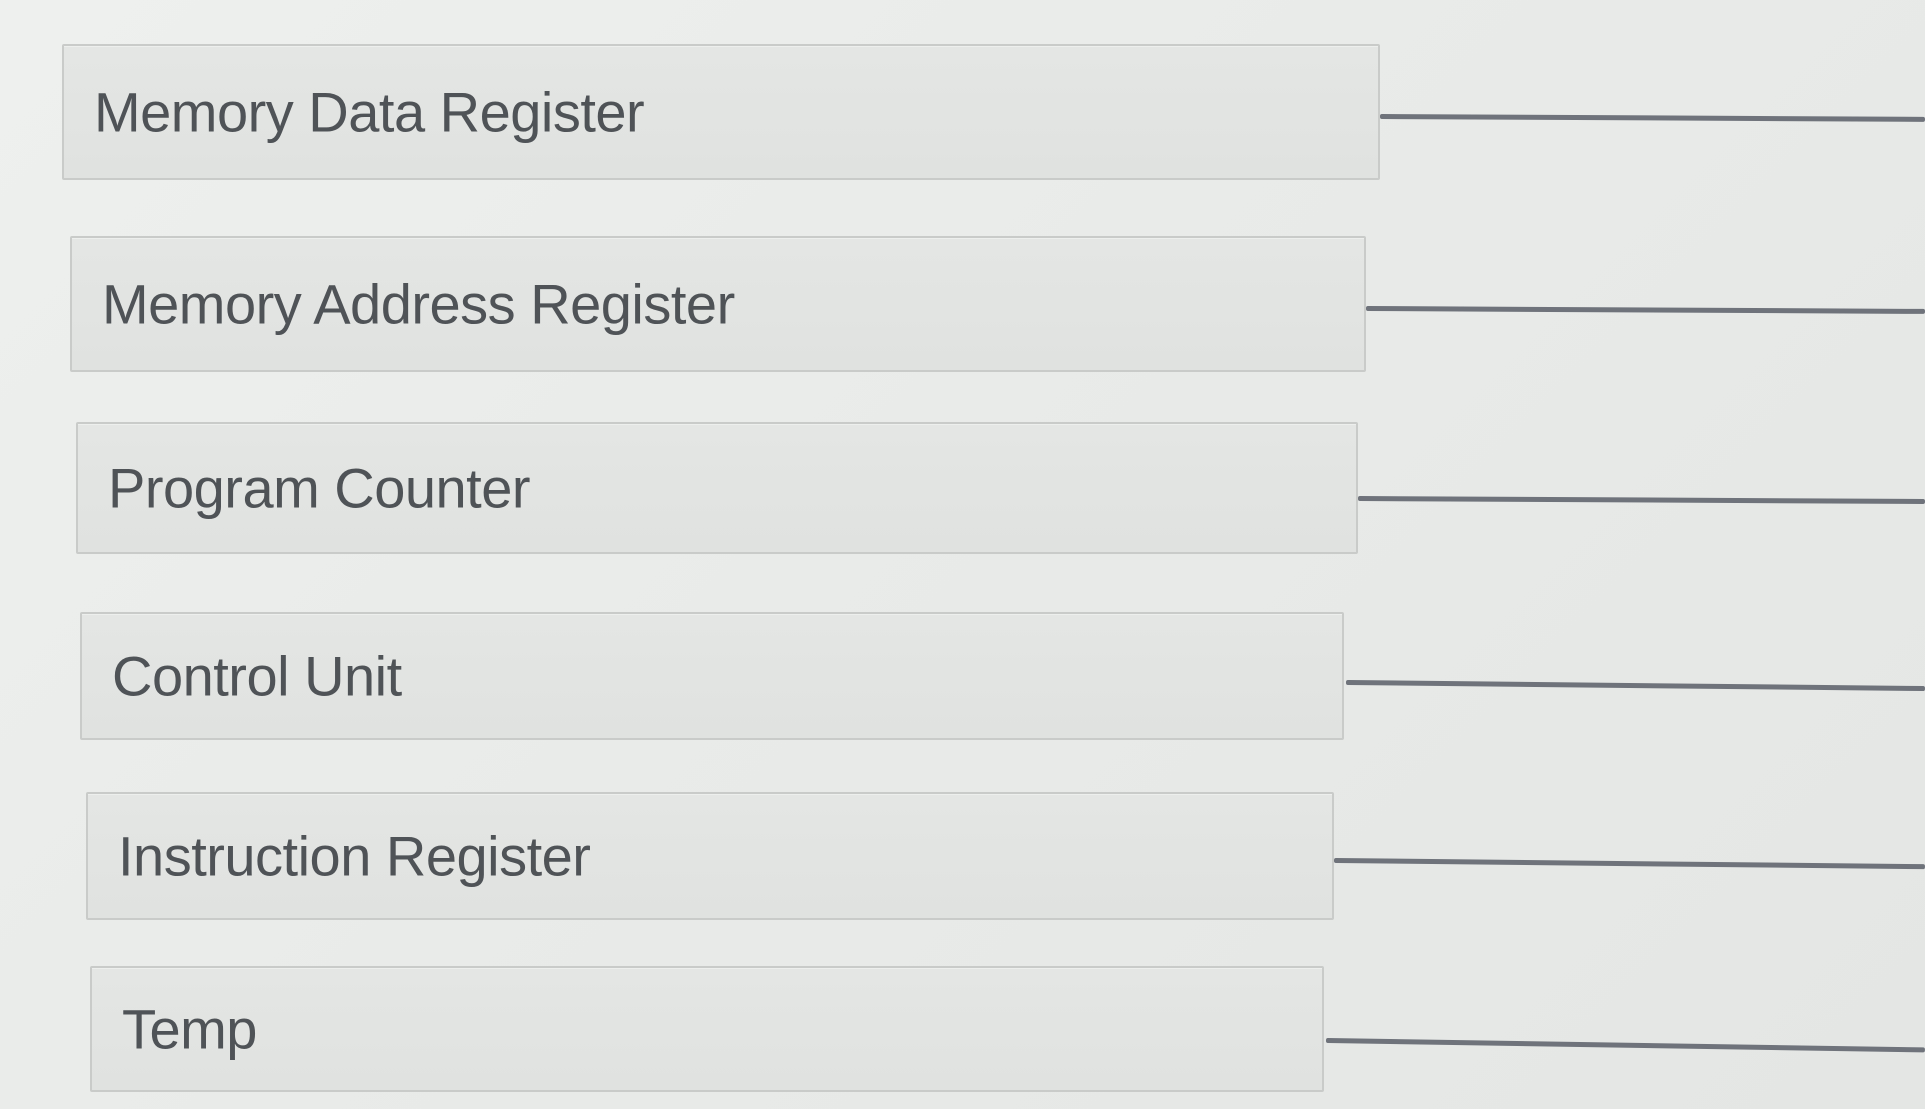  What do you see at coordinates (721, 112) in the screenshot?
I see `term-box-memory-data-register: Memory Data Register` at bounding box center [721, 112].